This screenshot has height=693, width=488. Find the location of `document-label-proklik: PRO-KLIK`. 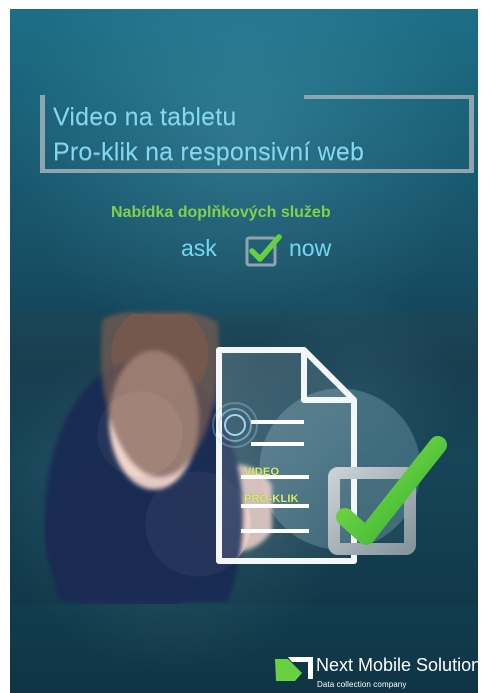

document-label-proklik: PRO-KLIK is located at coordinates (271, 499).